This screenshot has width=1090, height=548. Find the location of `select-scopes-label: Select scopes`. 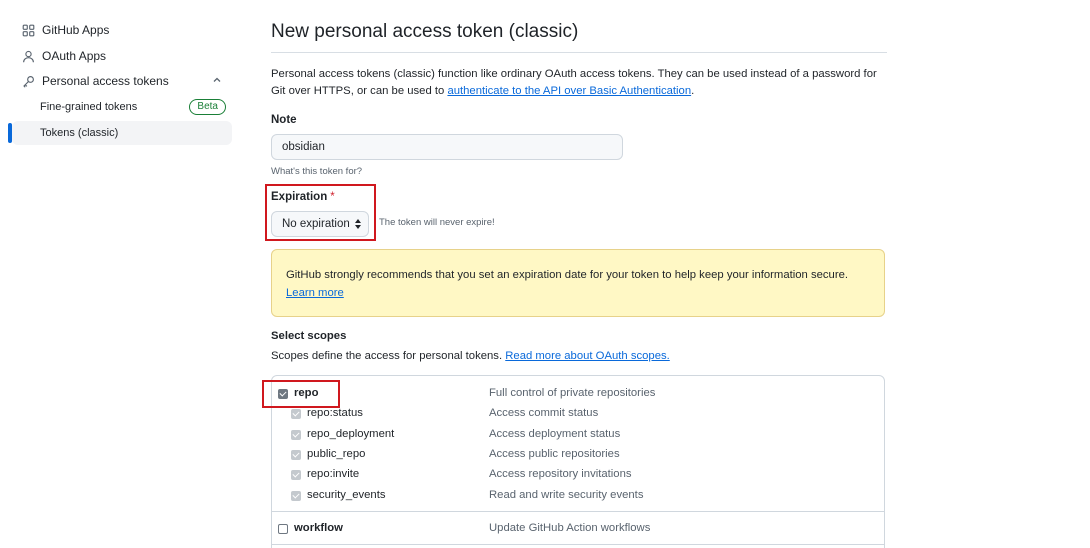

select-scopes-label: Select scopes is located at coordinates (309, 336).